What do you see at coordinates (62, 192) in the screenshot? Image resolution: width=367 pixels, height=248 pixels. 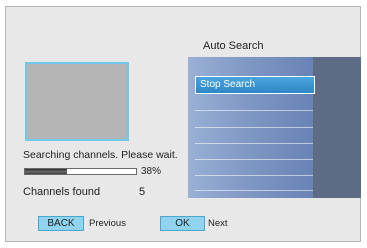 I see `channels-found-label: Channels found` at bounding box center [62, 192].